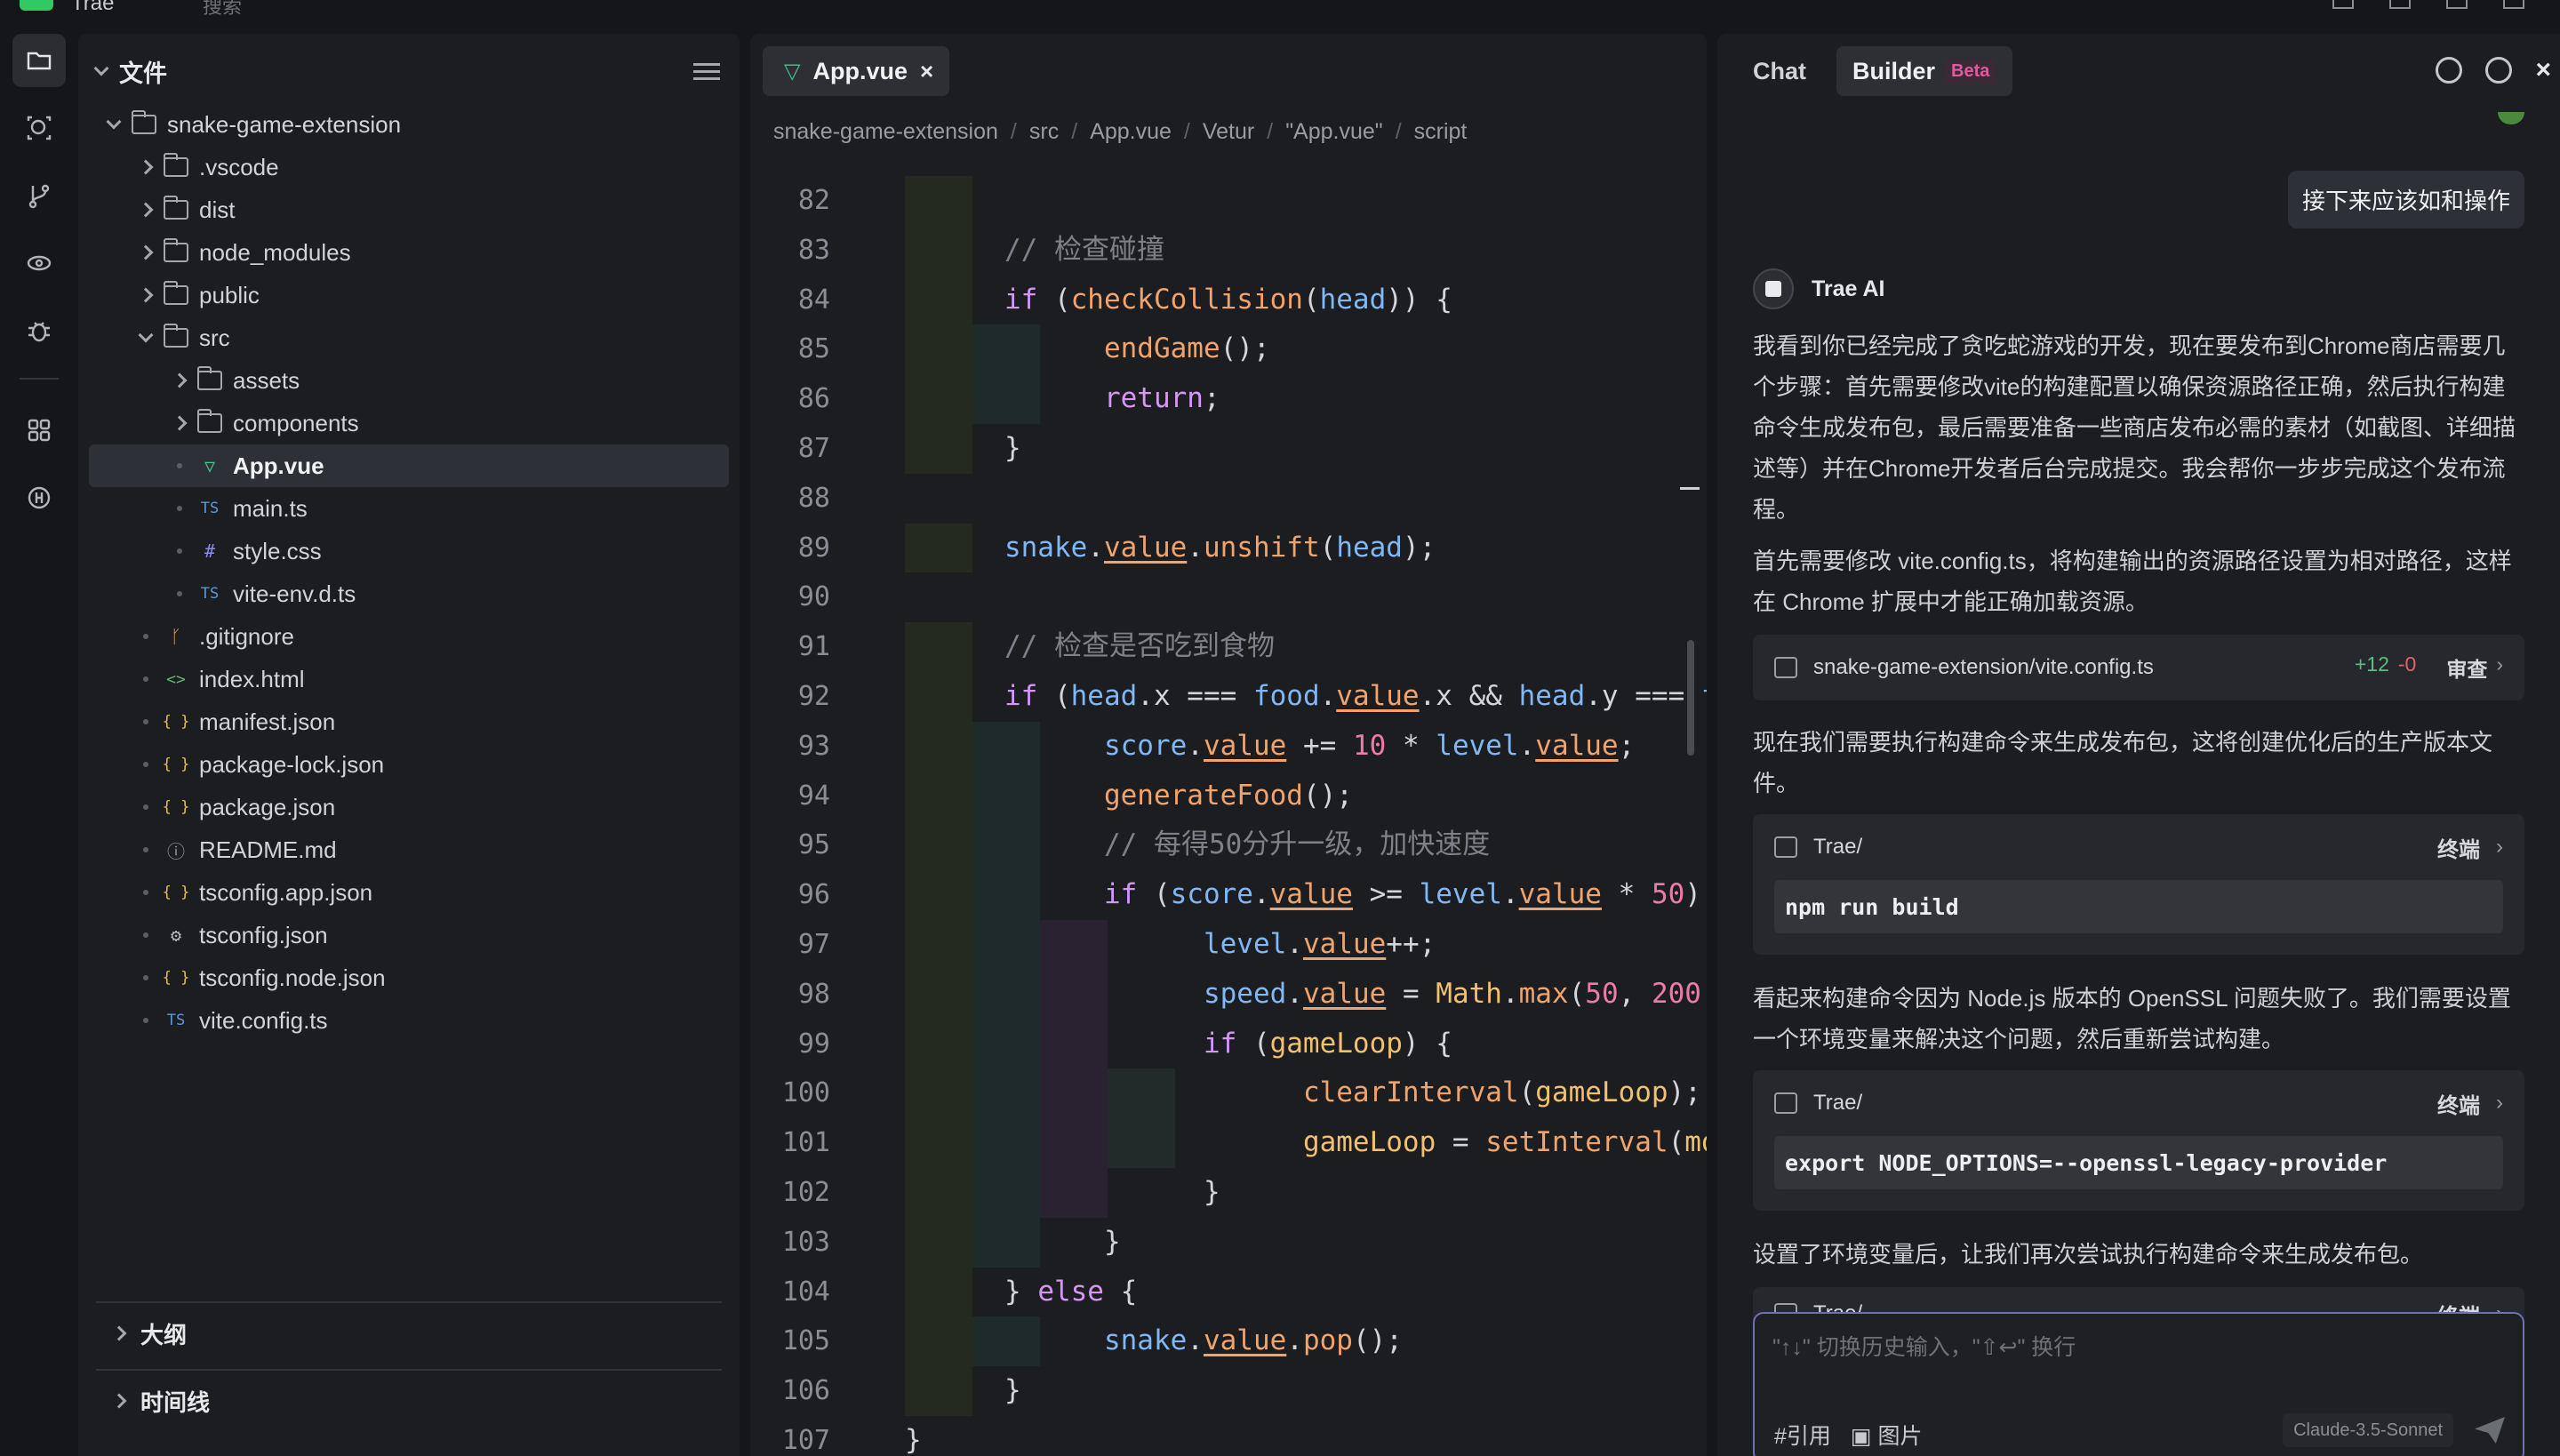  Describe the element at coordinates (145, 636) in the screenshot. I see `tree-dot` at that location.